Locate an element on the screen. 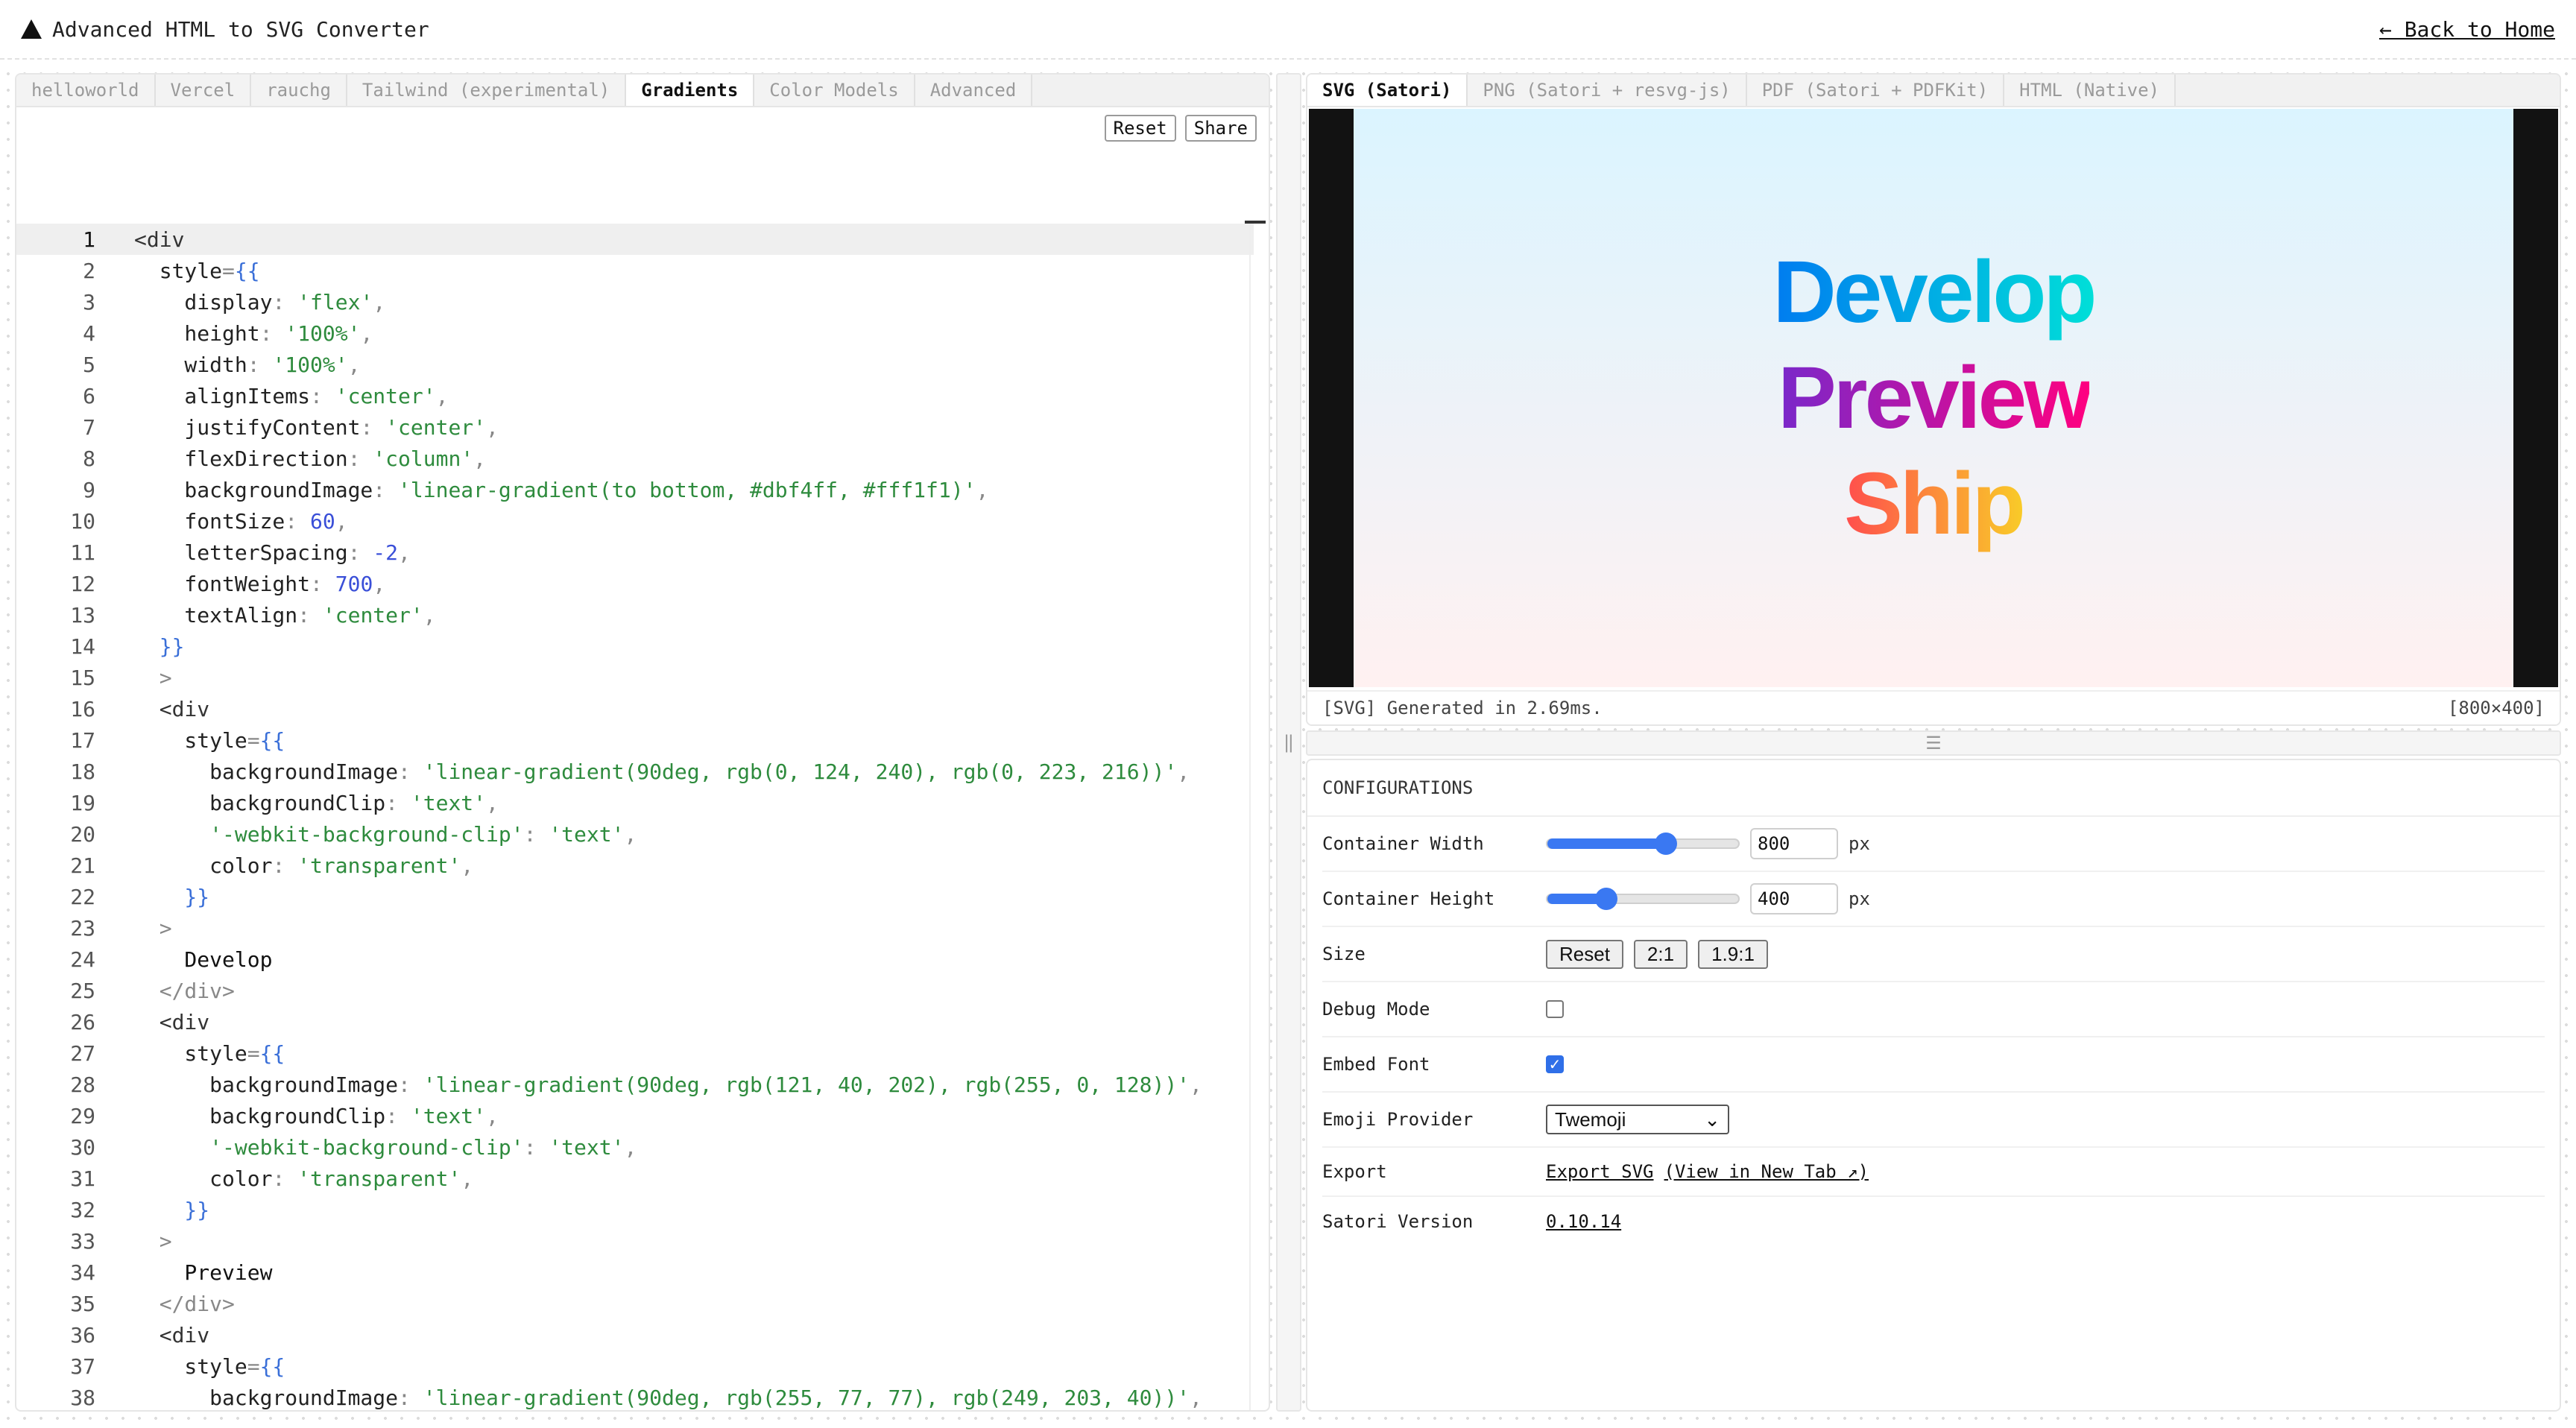 This screenshot has width=2576, height=1428. slider-fill is located at coordinates (1606, 843).